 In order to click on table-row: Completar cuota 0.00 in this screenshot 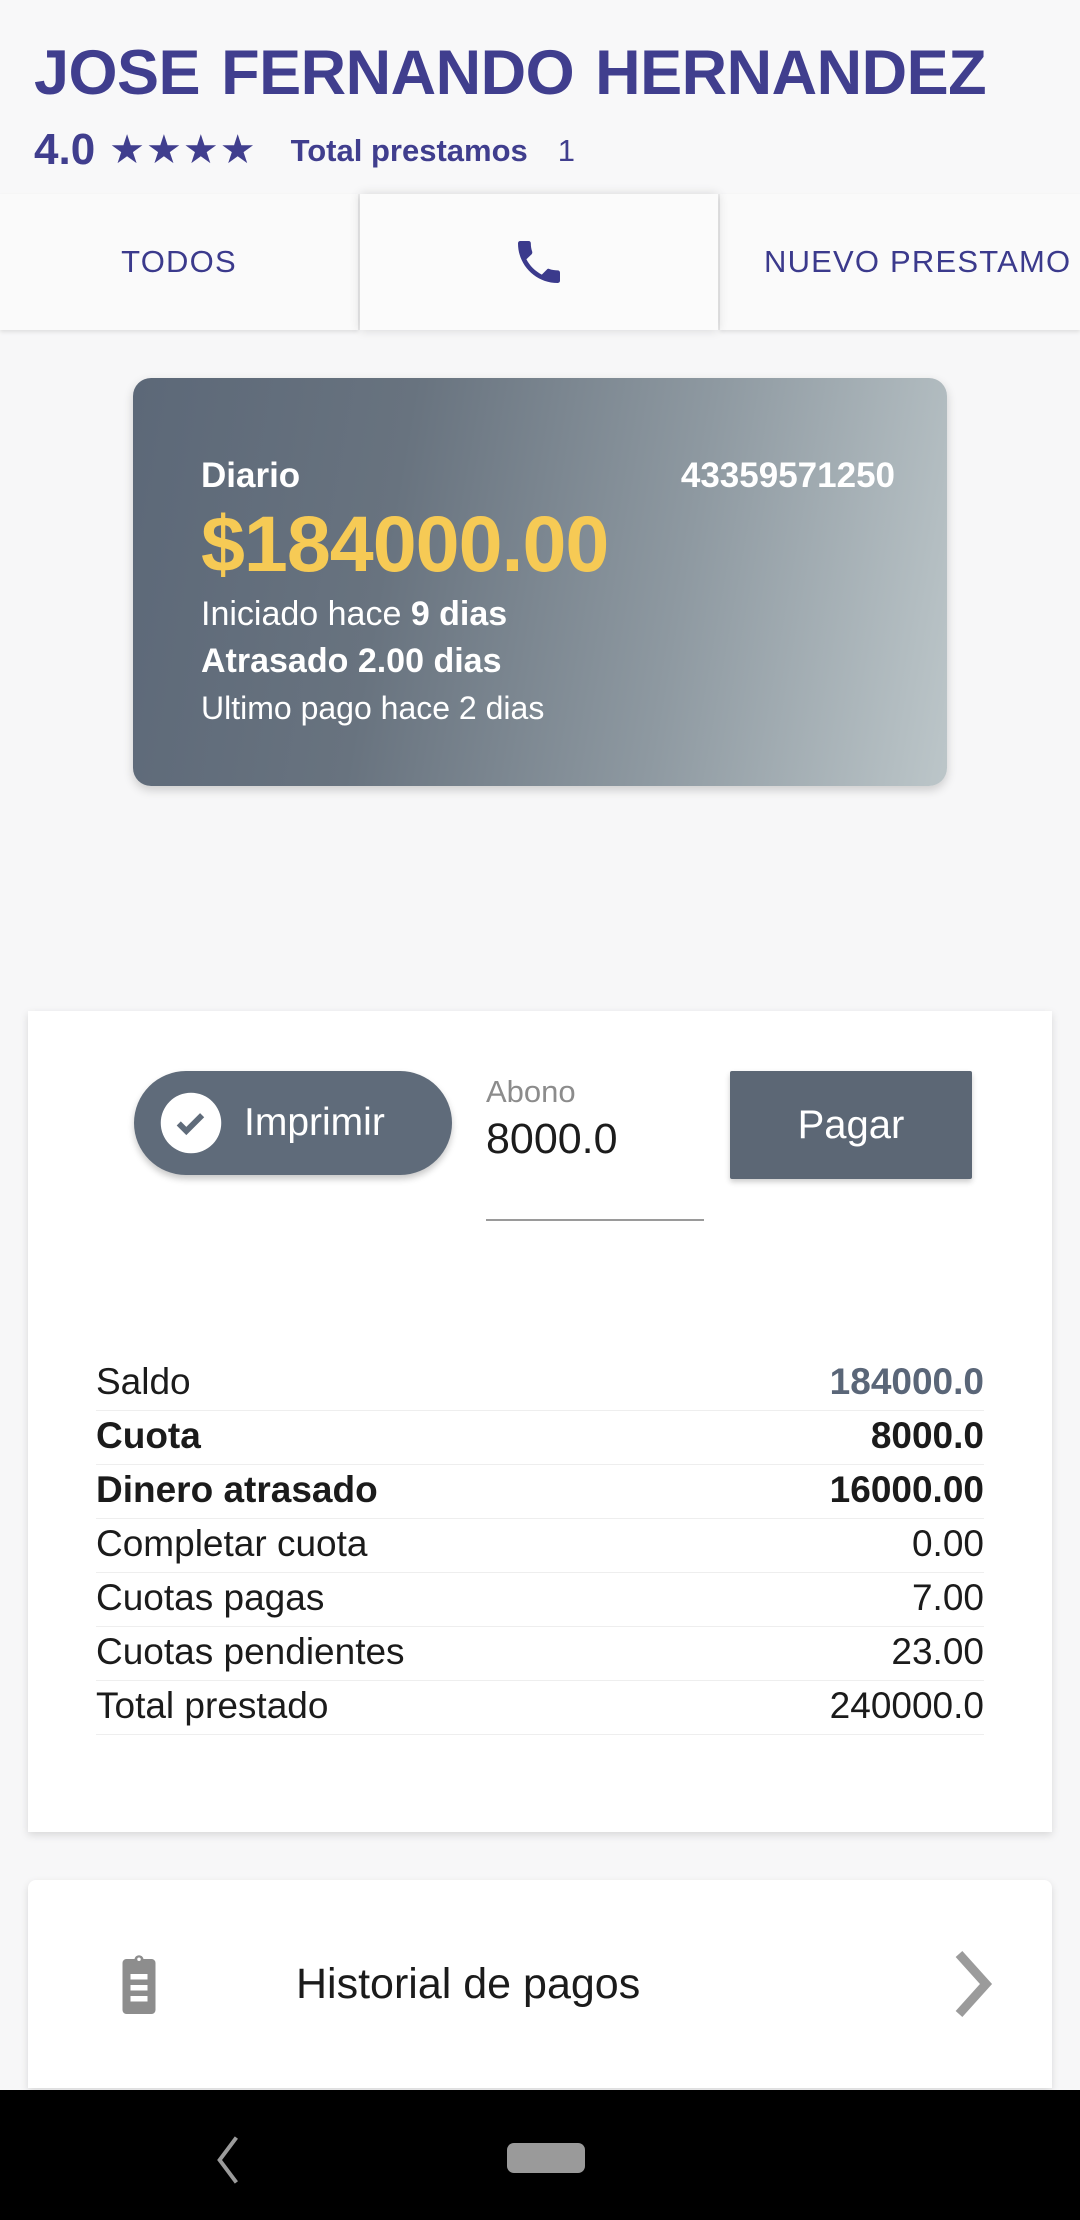, I will do `click(540, 1546)`.